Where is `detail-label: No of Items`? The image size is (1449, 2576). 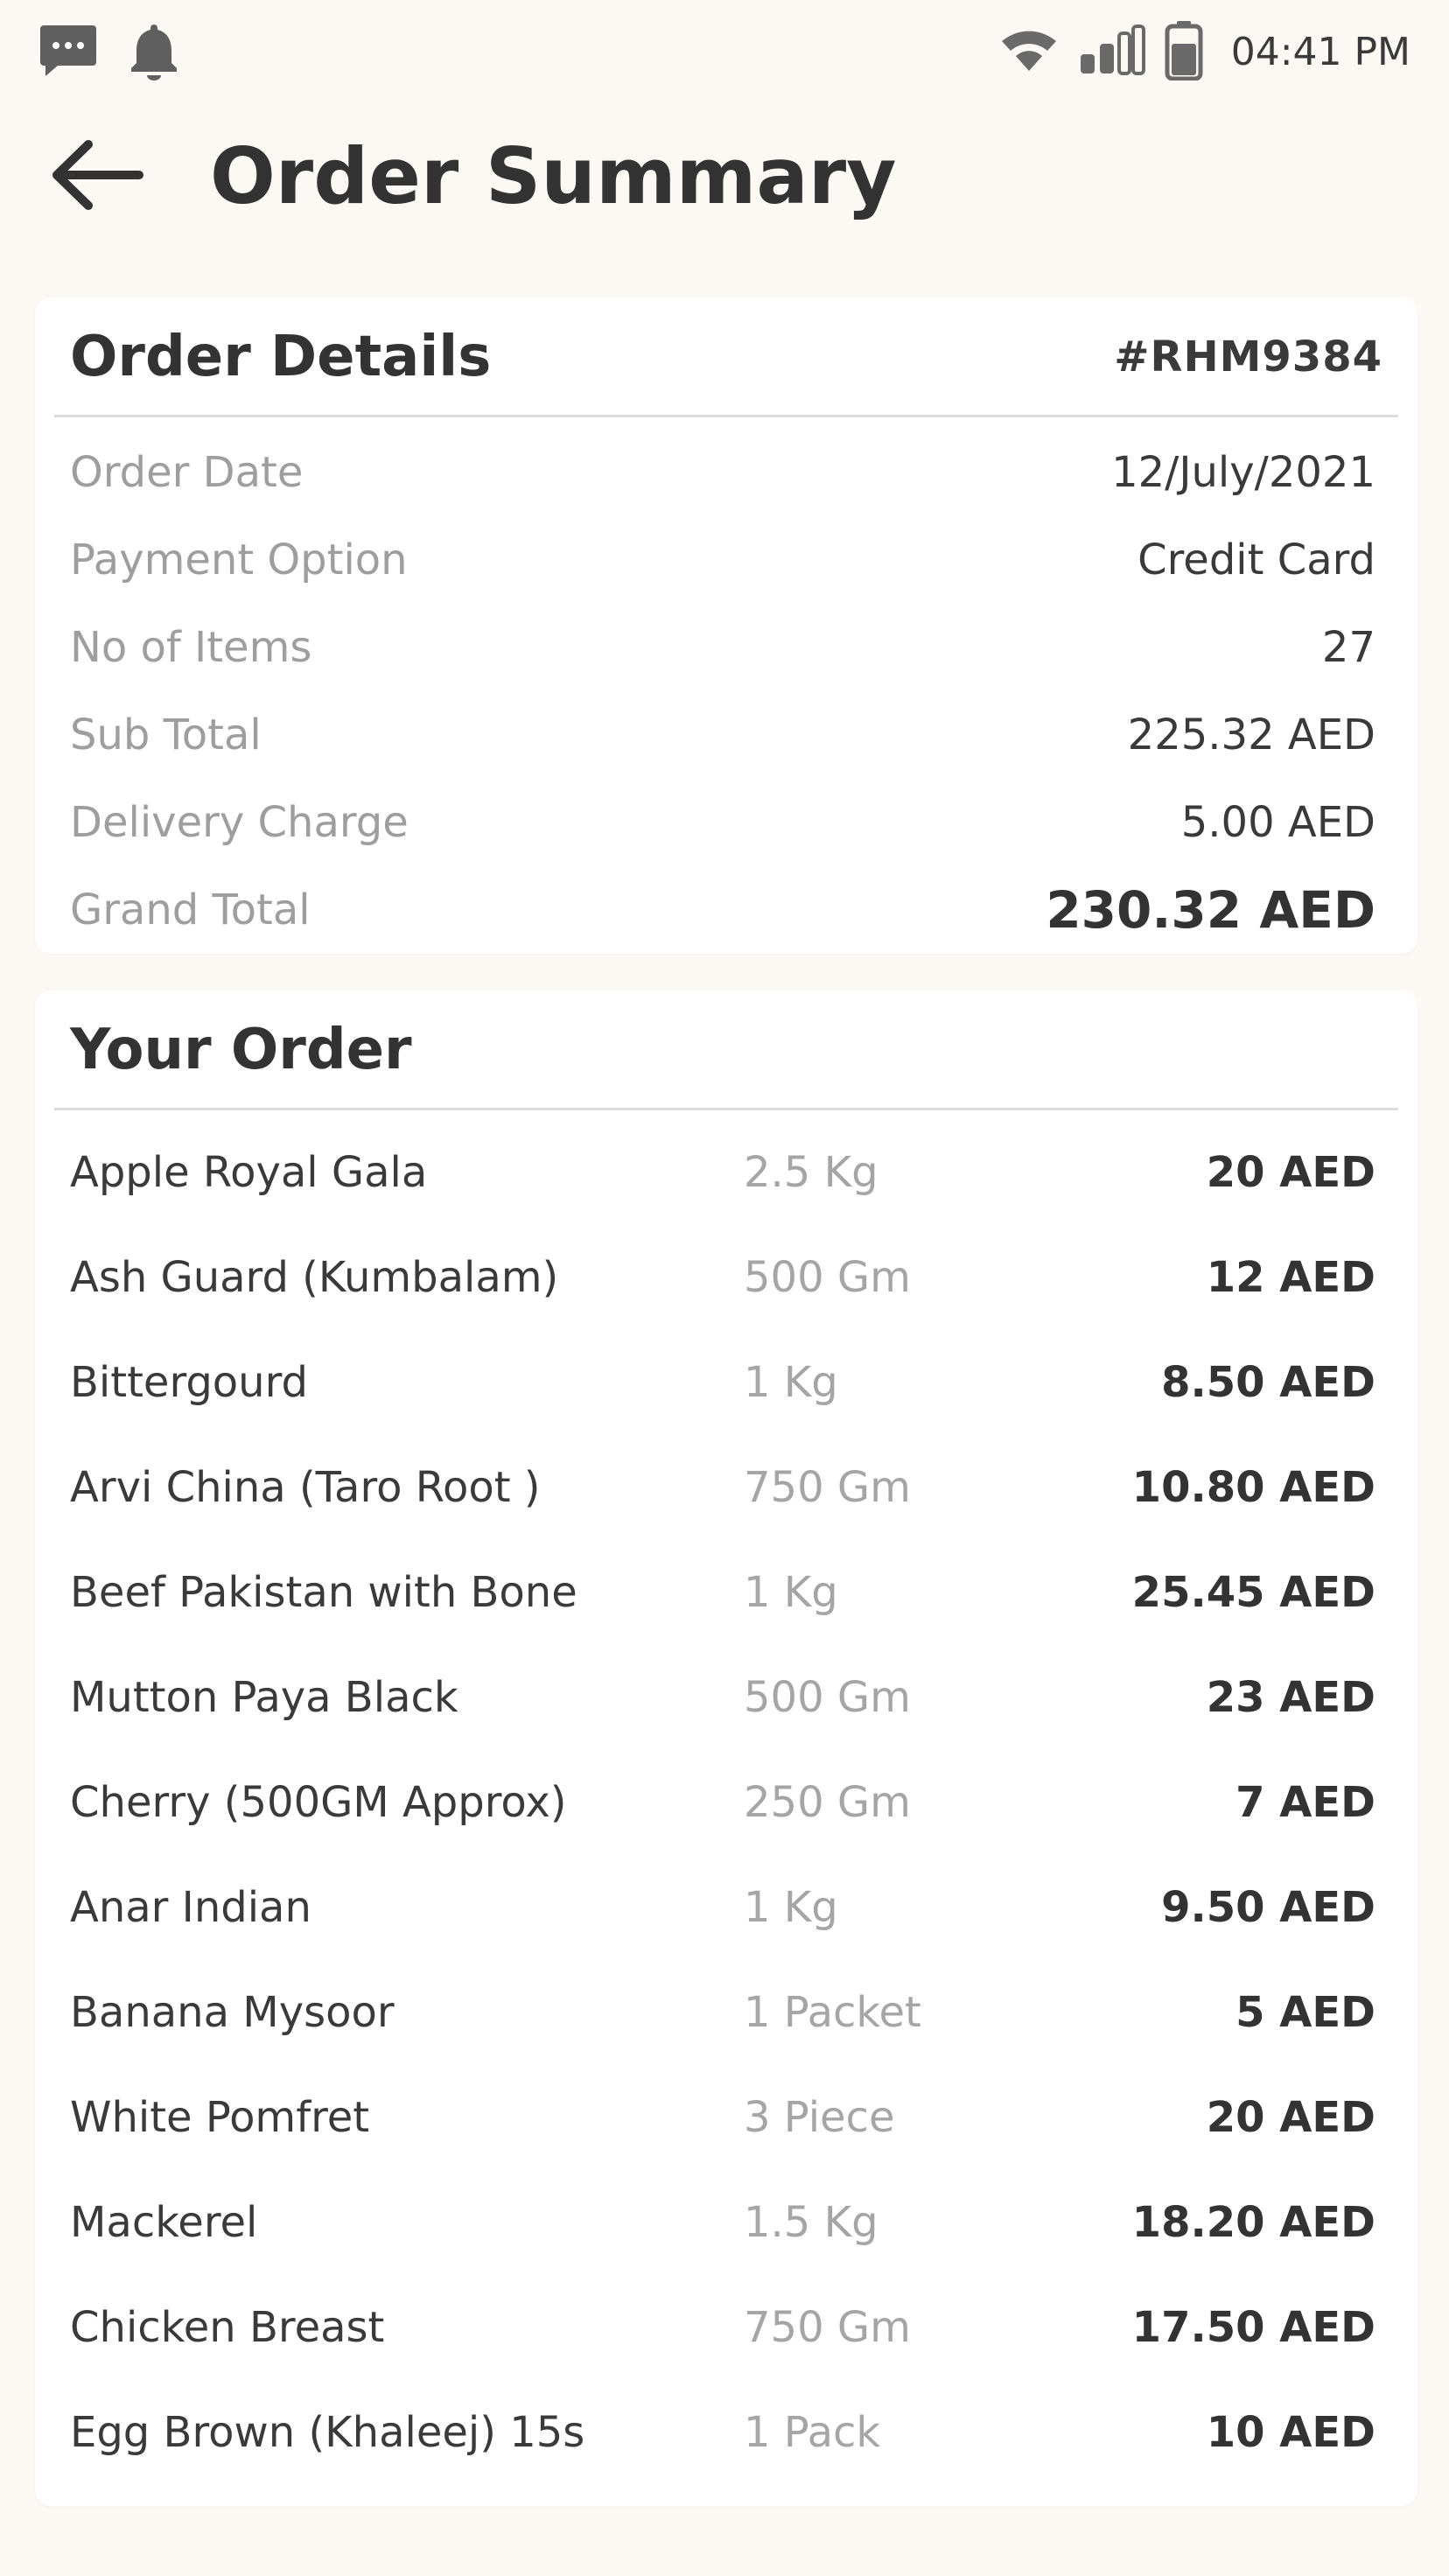
detail-label: No of Items is located at coordinates (191, 647).